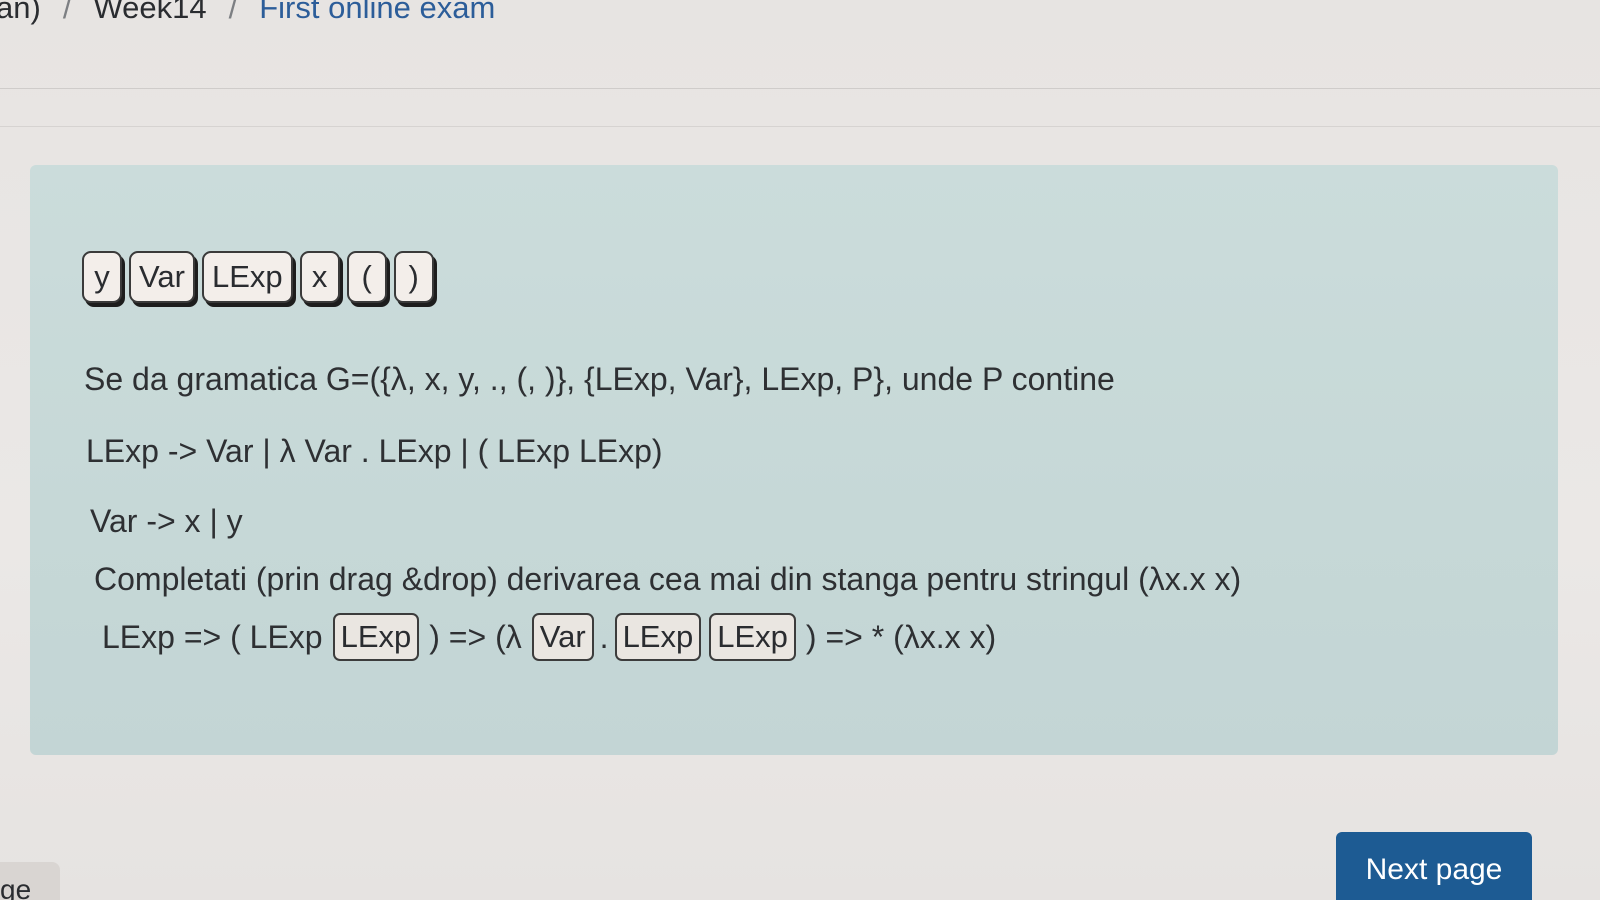 The image size is (1600, 900). I want to click on breadcrumb-item-week14: Week14, so click(149, 12).